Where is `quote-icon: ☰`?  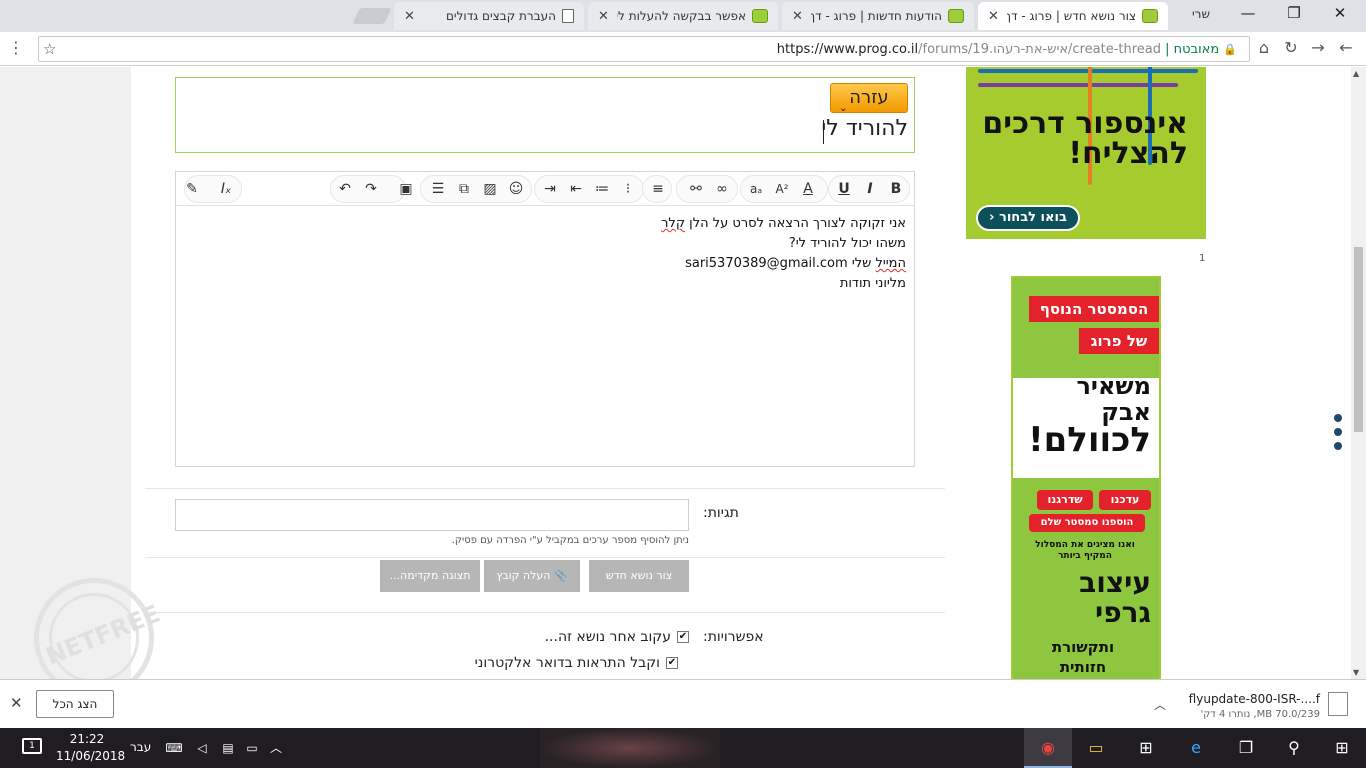 quote-icon: ☰ is located at coordinates (438, 189).